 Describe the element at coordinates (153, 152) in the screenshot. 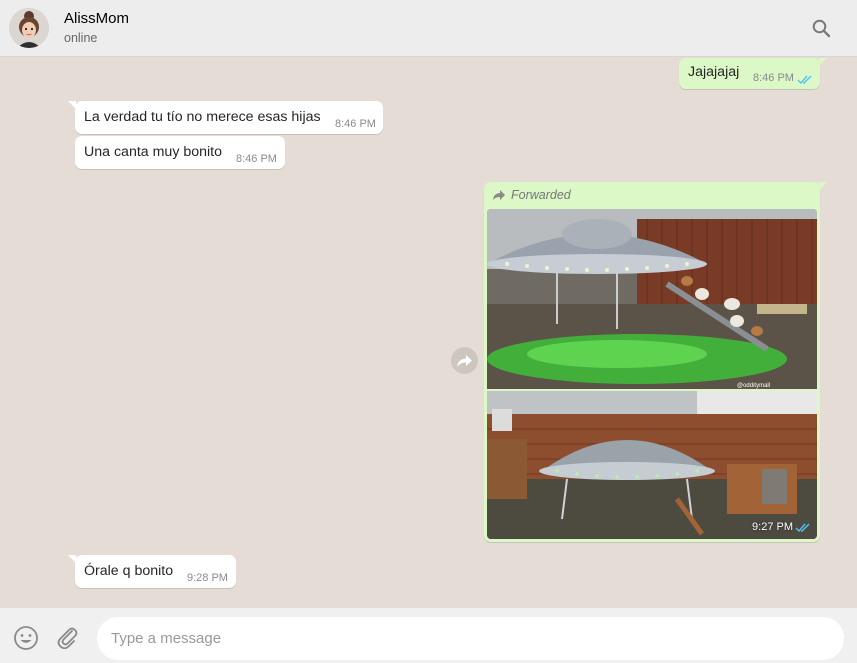

I see `message-text: Una canta muy bonito` at that location.